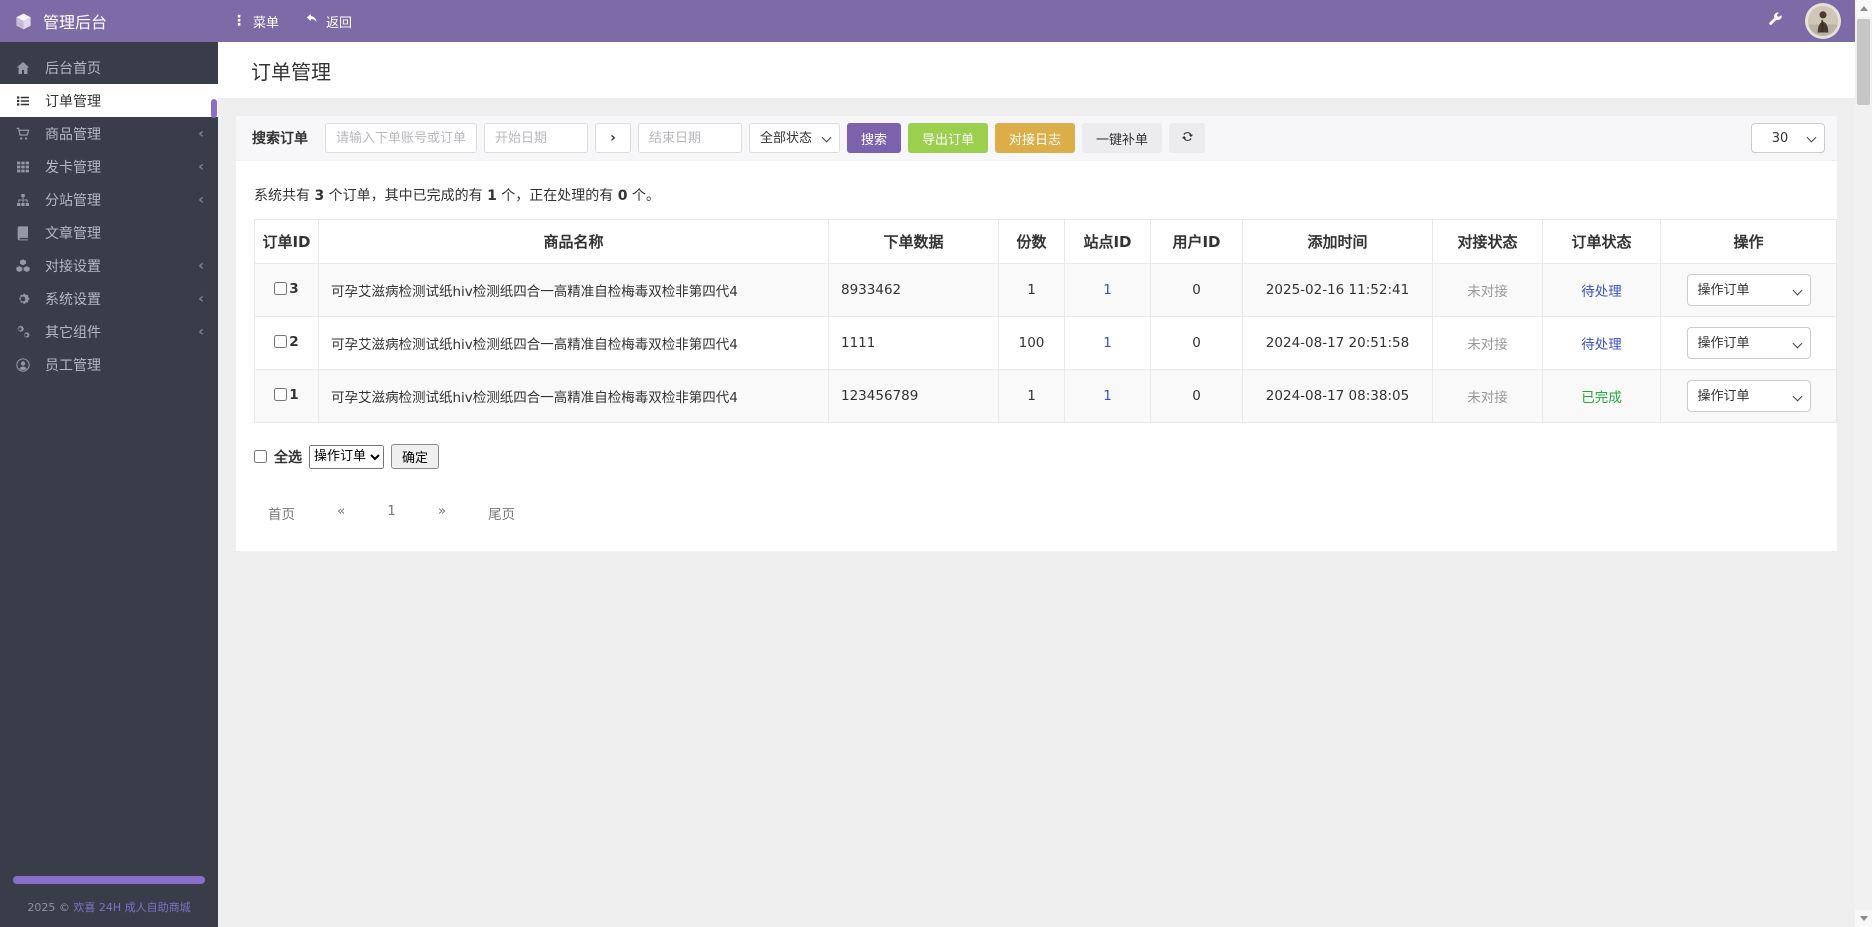 The height and width of the screenshot is (927, 1872). Describe the element at coordinates (109, 265) in the screenshot. I see `sidebar-item-cubes: 对接设置 ‹` at that location.